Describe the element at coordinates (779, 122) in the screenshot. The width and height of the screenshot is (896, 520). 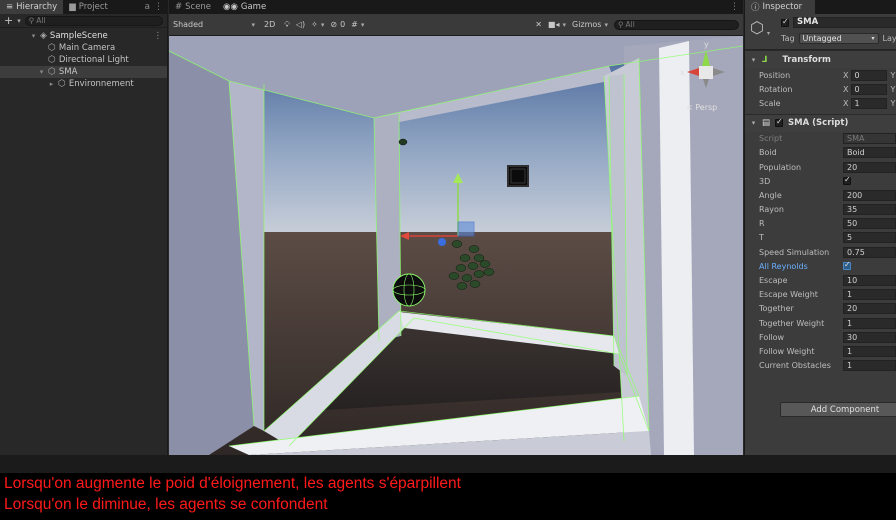
I see `component-enabled-checkbox` at that location.